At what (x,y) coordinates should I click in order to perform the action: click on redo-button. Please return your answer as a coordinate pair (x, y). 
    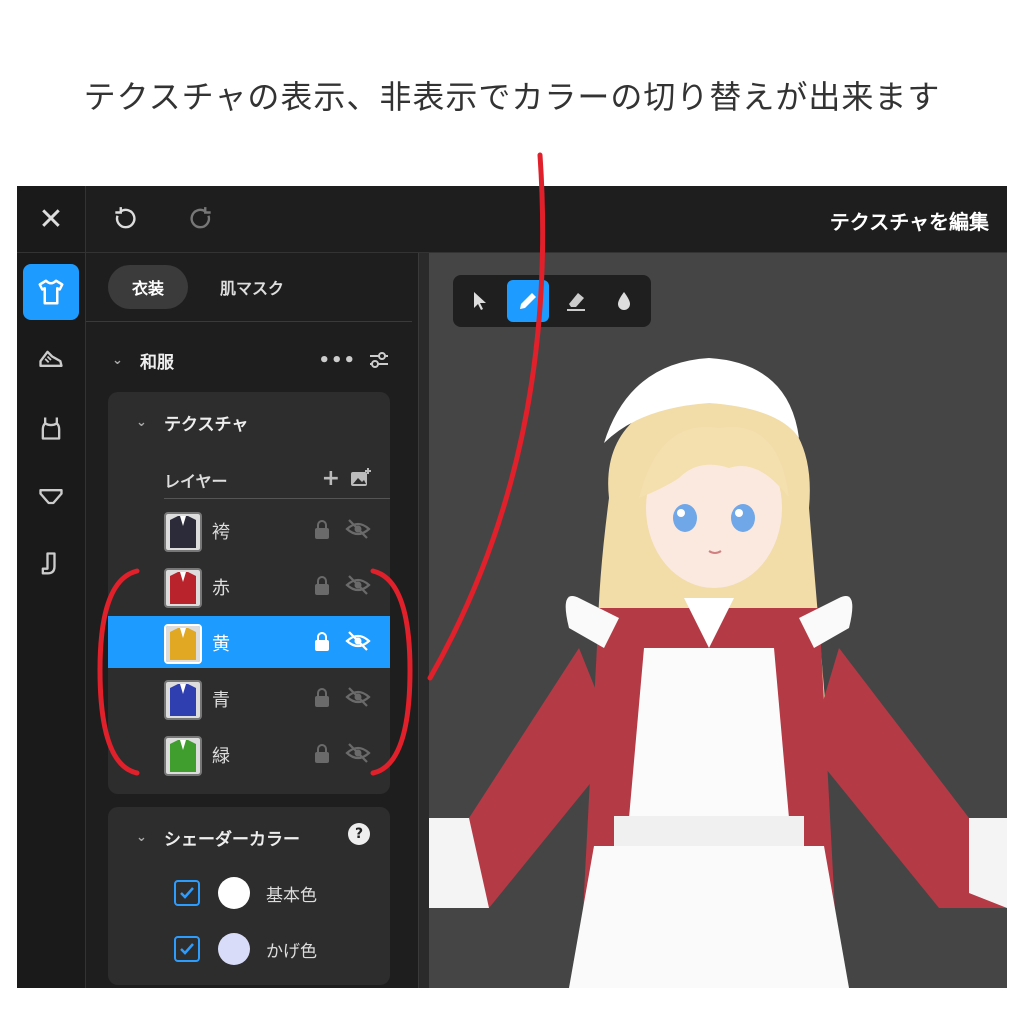
    Looking at the image, I should click on (202, 219).